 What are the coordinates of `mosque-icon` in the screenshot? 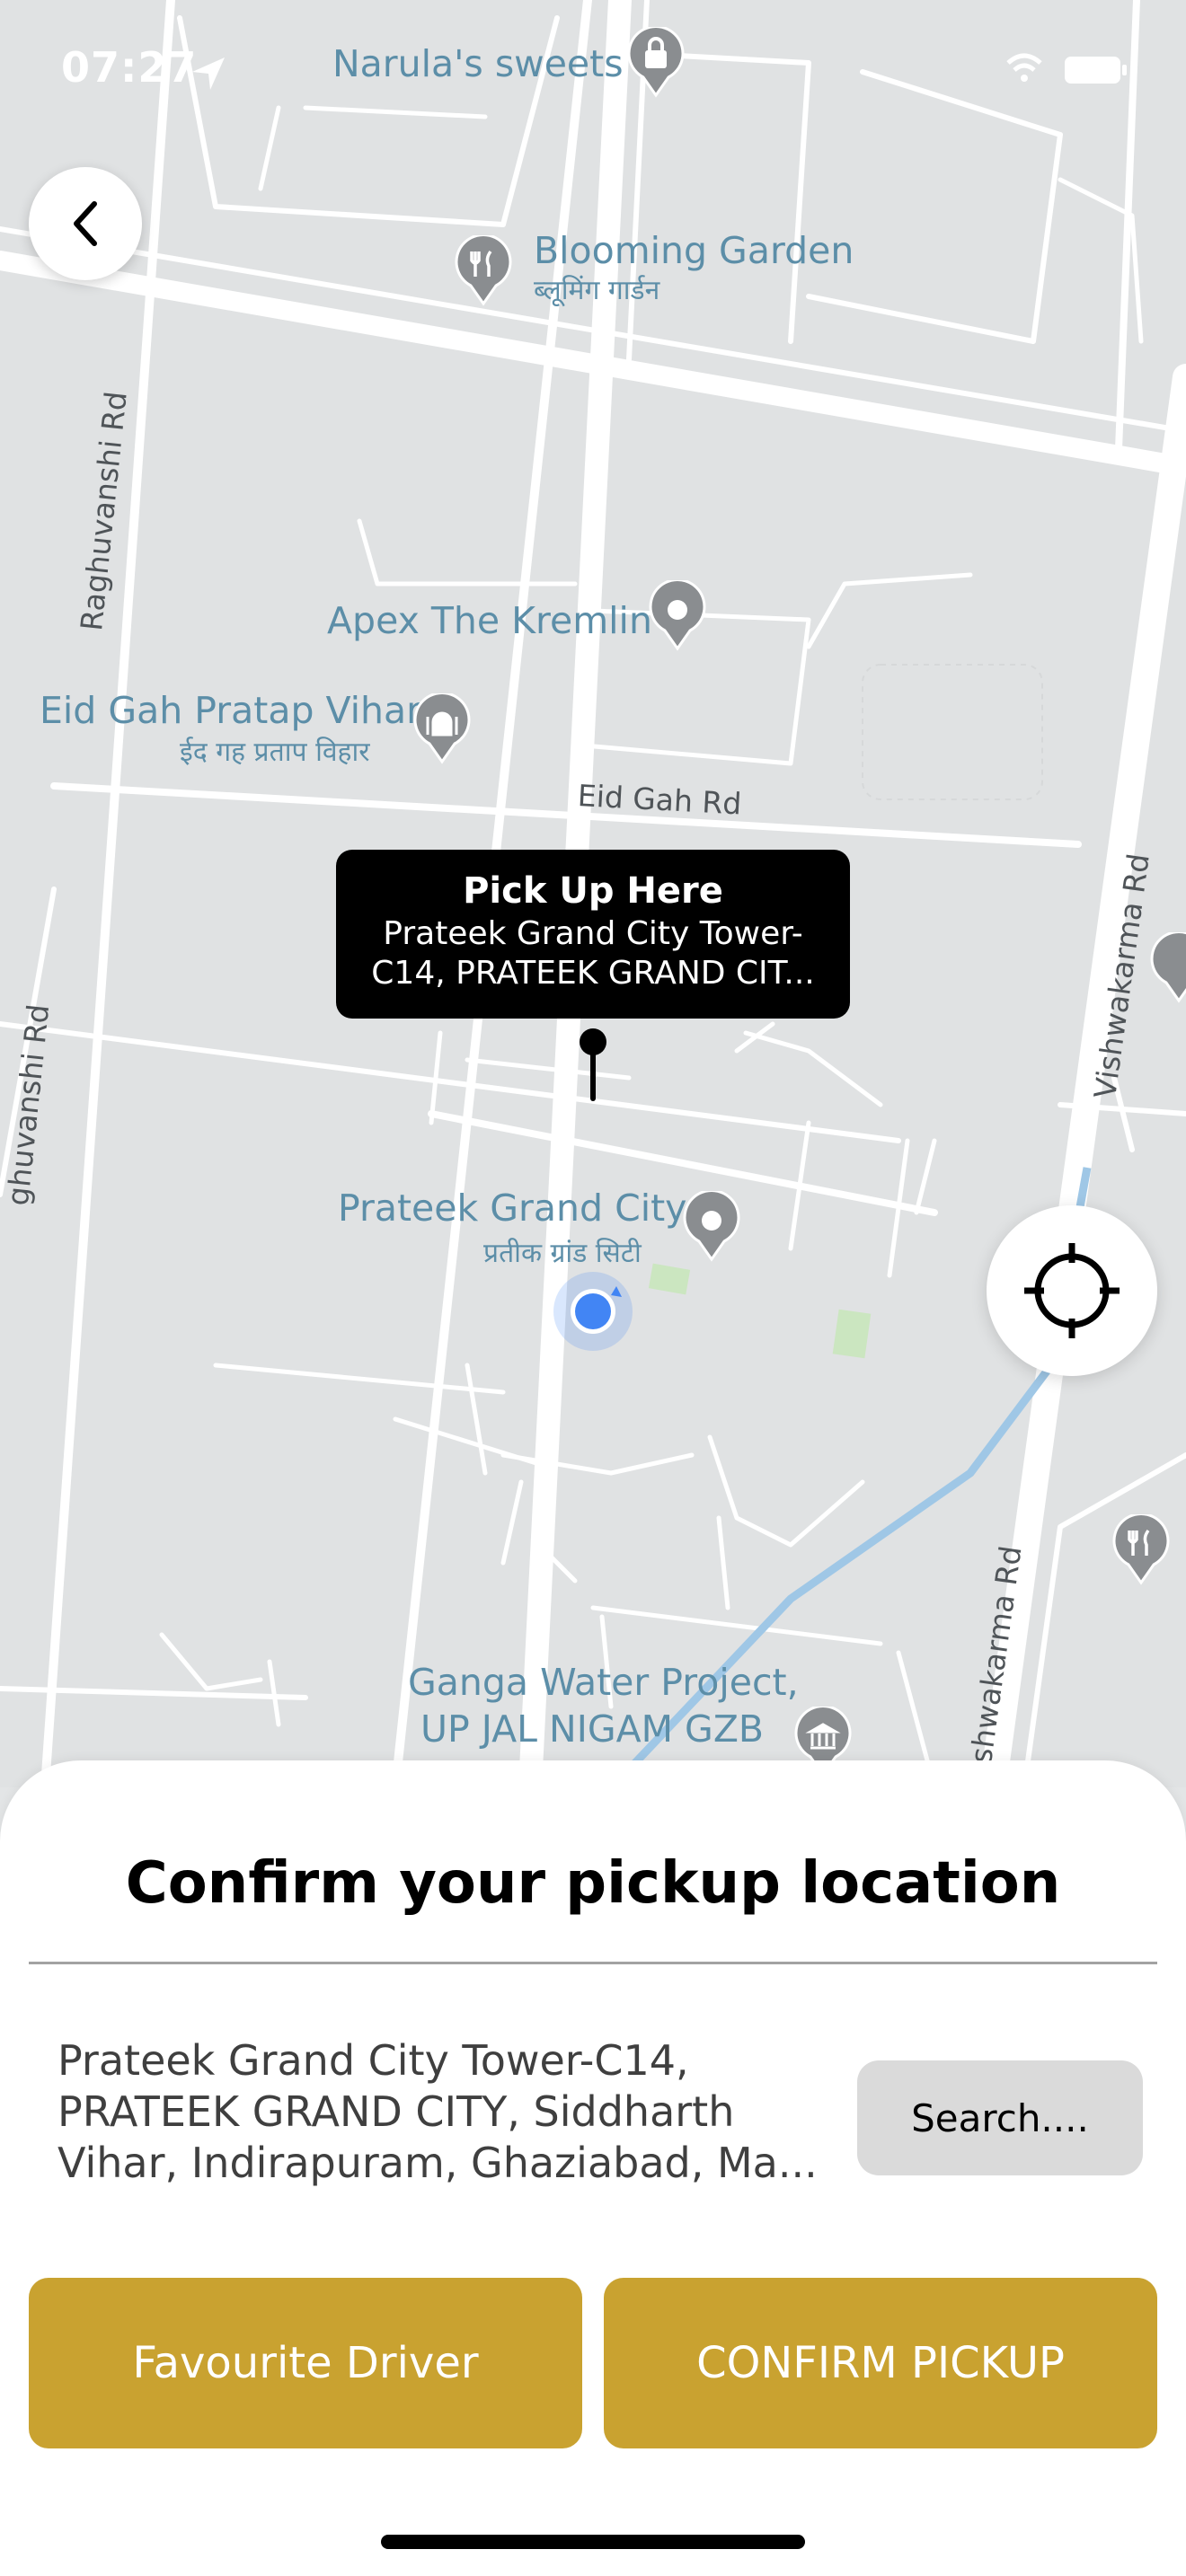 It's located at (442, 729).